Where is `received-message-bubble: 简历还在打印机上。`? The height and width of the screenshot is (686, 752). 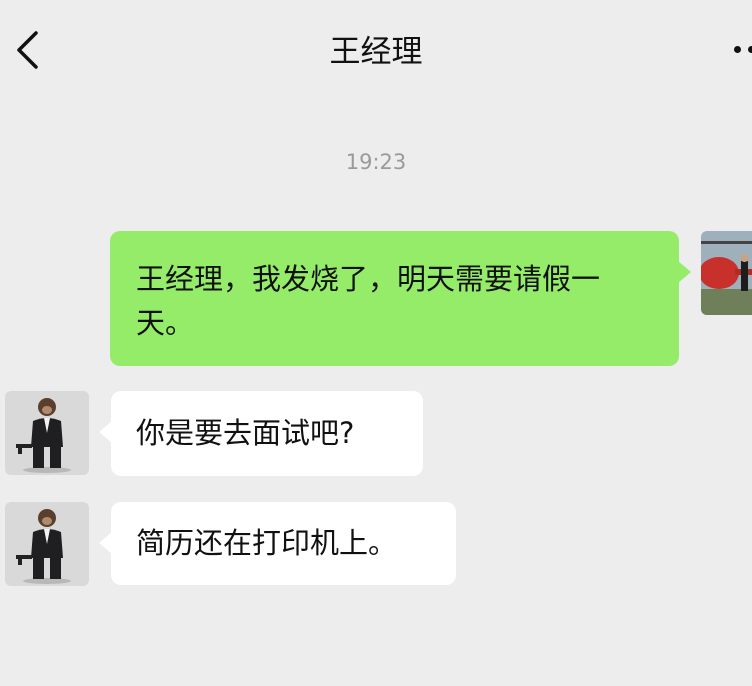
received-message-bubble: 简历还在打印机上。 is located at coordinates (277, 543).